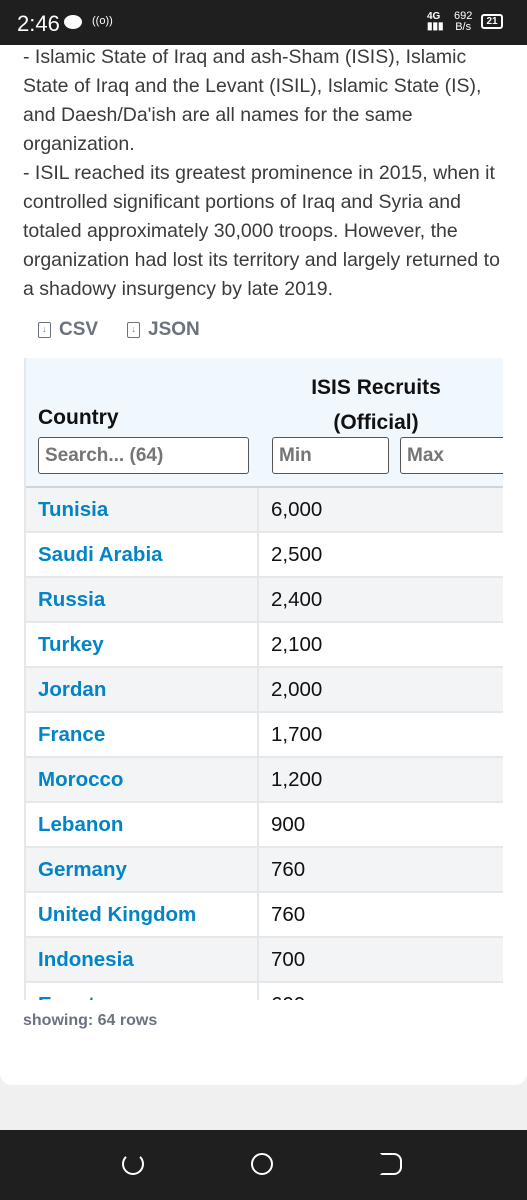  I want to click on recruits-value: 2,500, so click(297, 554).